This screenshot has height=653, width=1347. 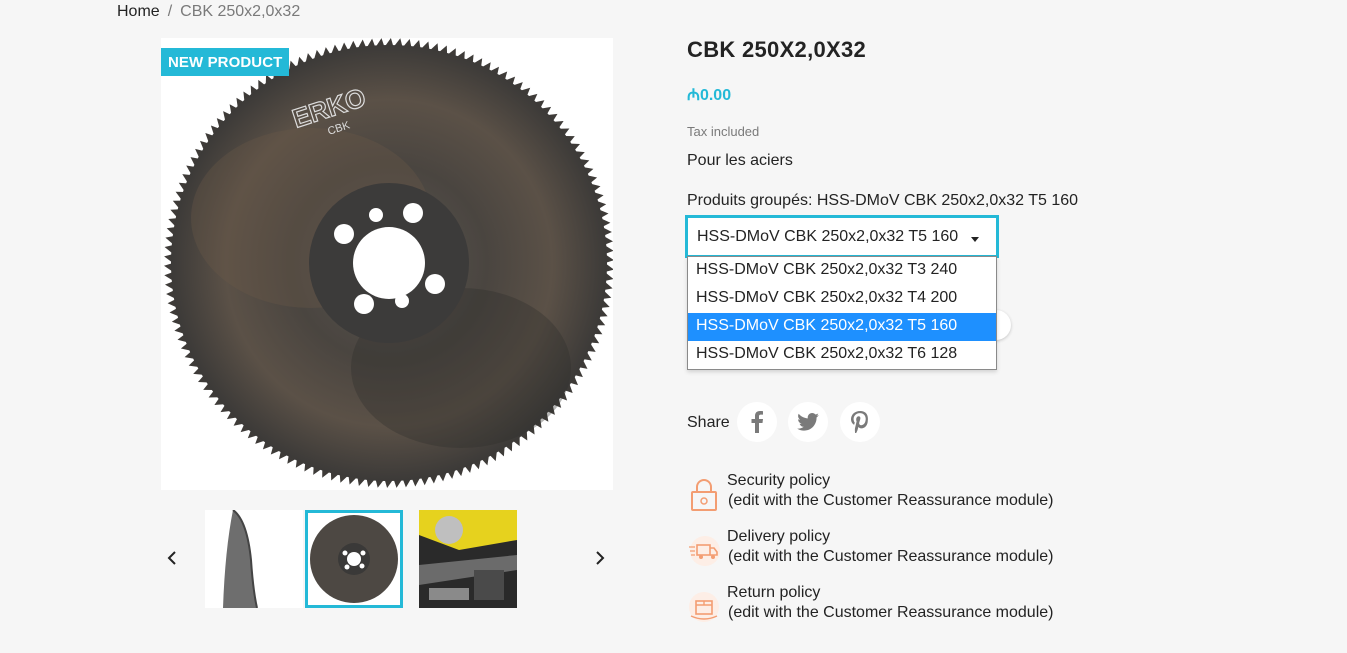 I want to click on share-pinterest-button, so click(x=860, y=422).